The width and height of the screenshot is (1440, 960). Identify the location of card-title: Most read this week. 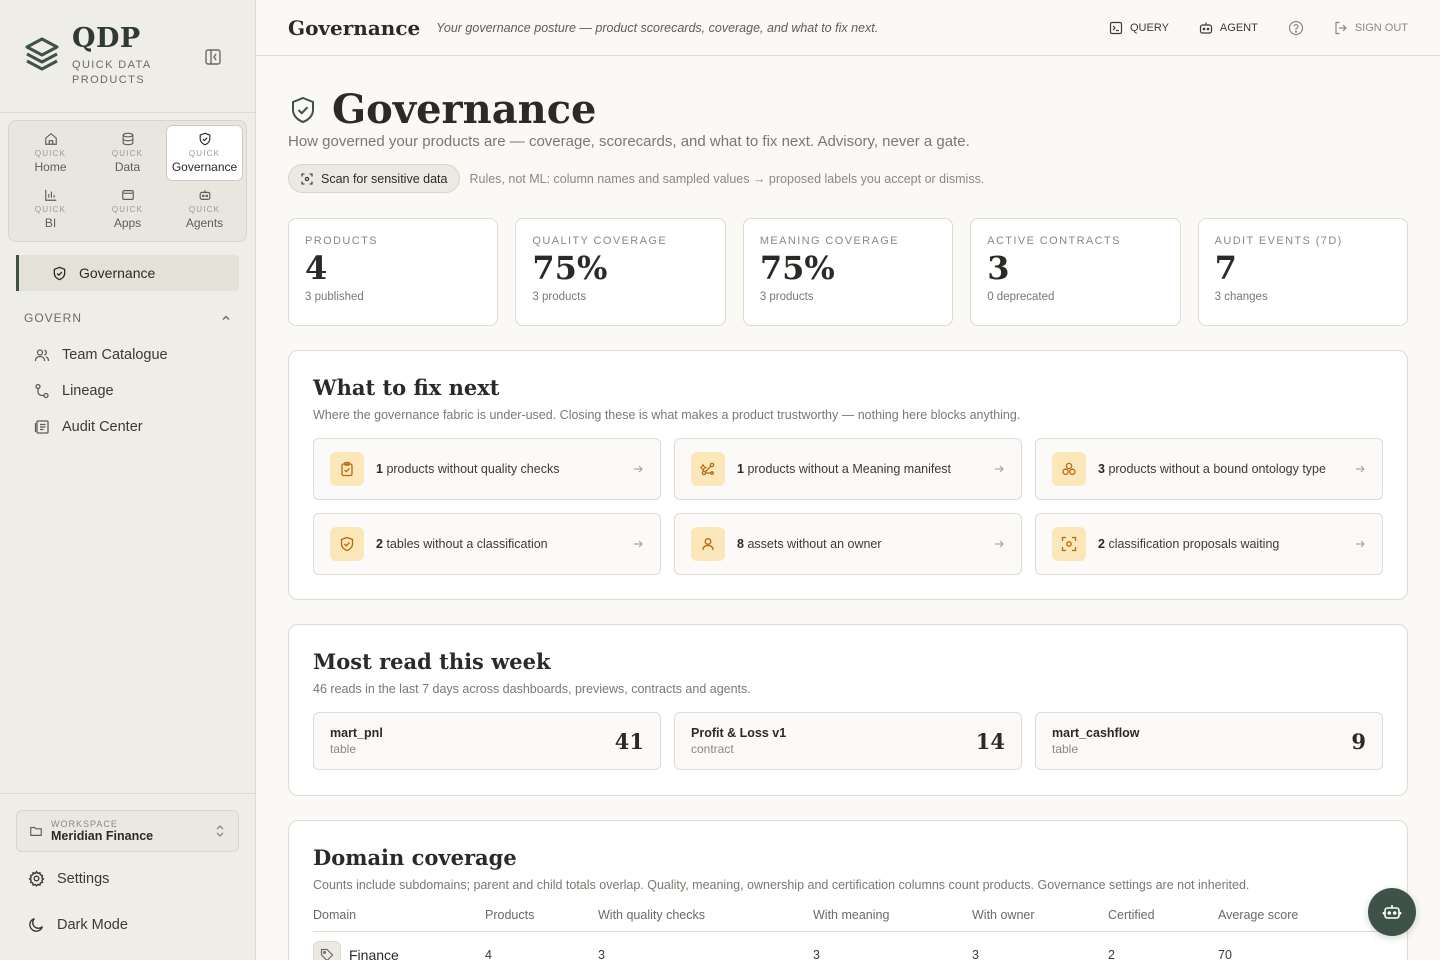
(432, 661).